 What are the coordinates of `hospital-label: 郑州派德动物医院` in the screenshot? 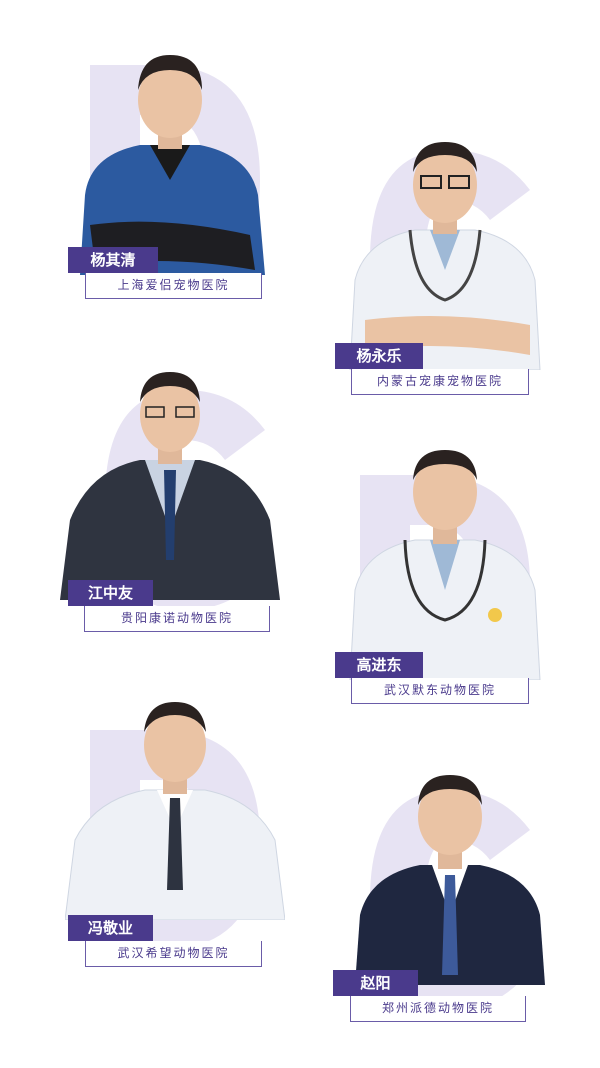 It's located at (438, 1009).